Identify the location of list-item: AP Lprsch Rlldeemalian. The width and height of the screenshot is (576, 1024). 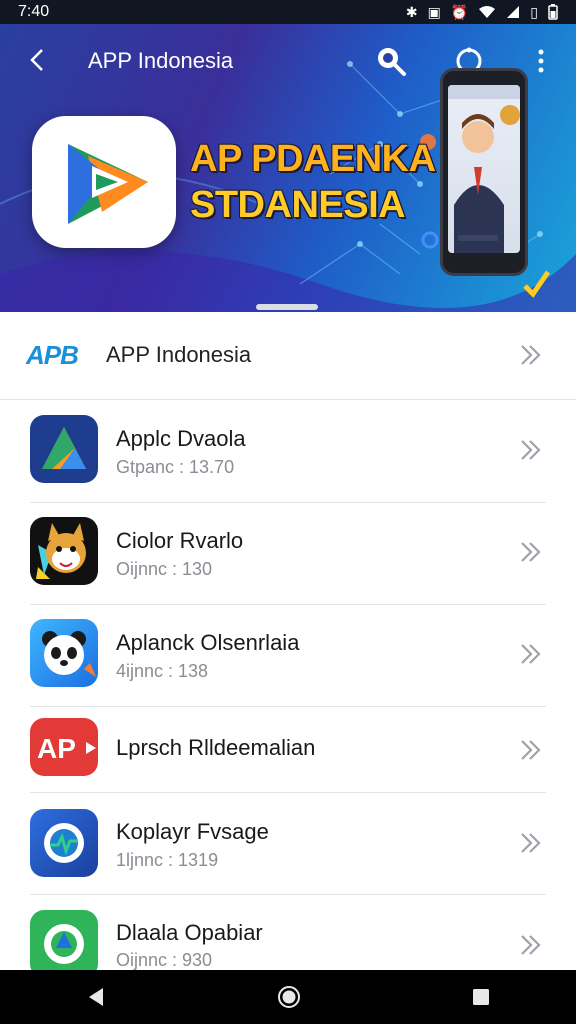
(288, 749).